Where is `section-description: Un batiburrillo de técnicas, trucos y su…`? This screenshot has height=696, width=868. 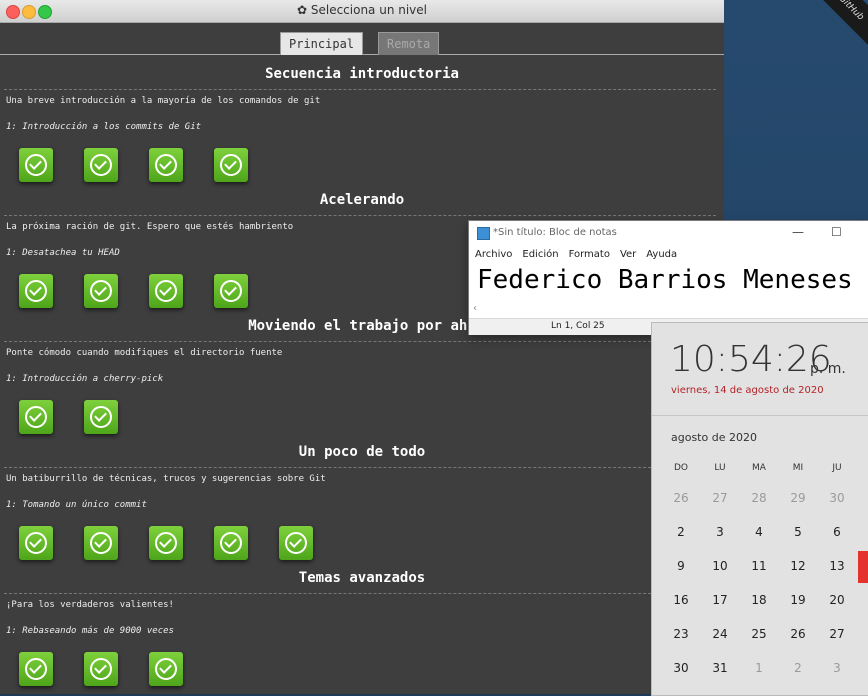 section-description: Un batiburrillo de técnicas, trucos y su… is located at coordinates (166, 479).